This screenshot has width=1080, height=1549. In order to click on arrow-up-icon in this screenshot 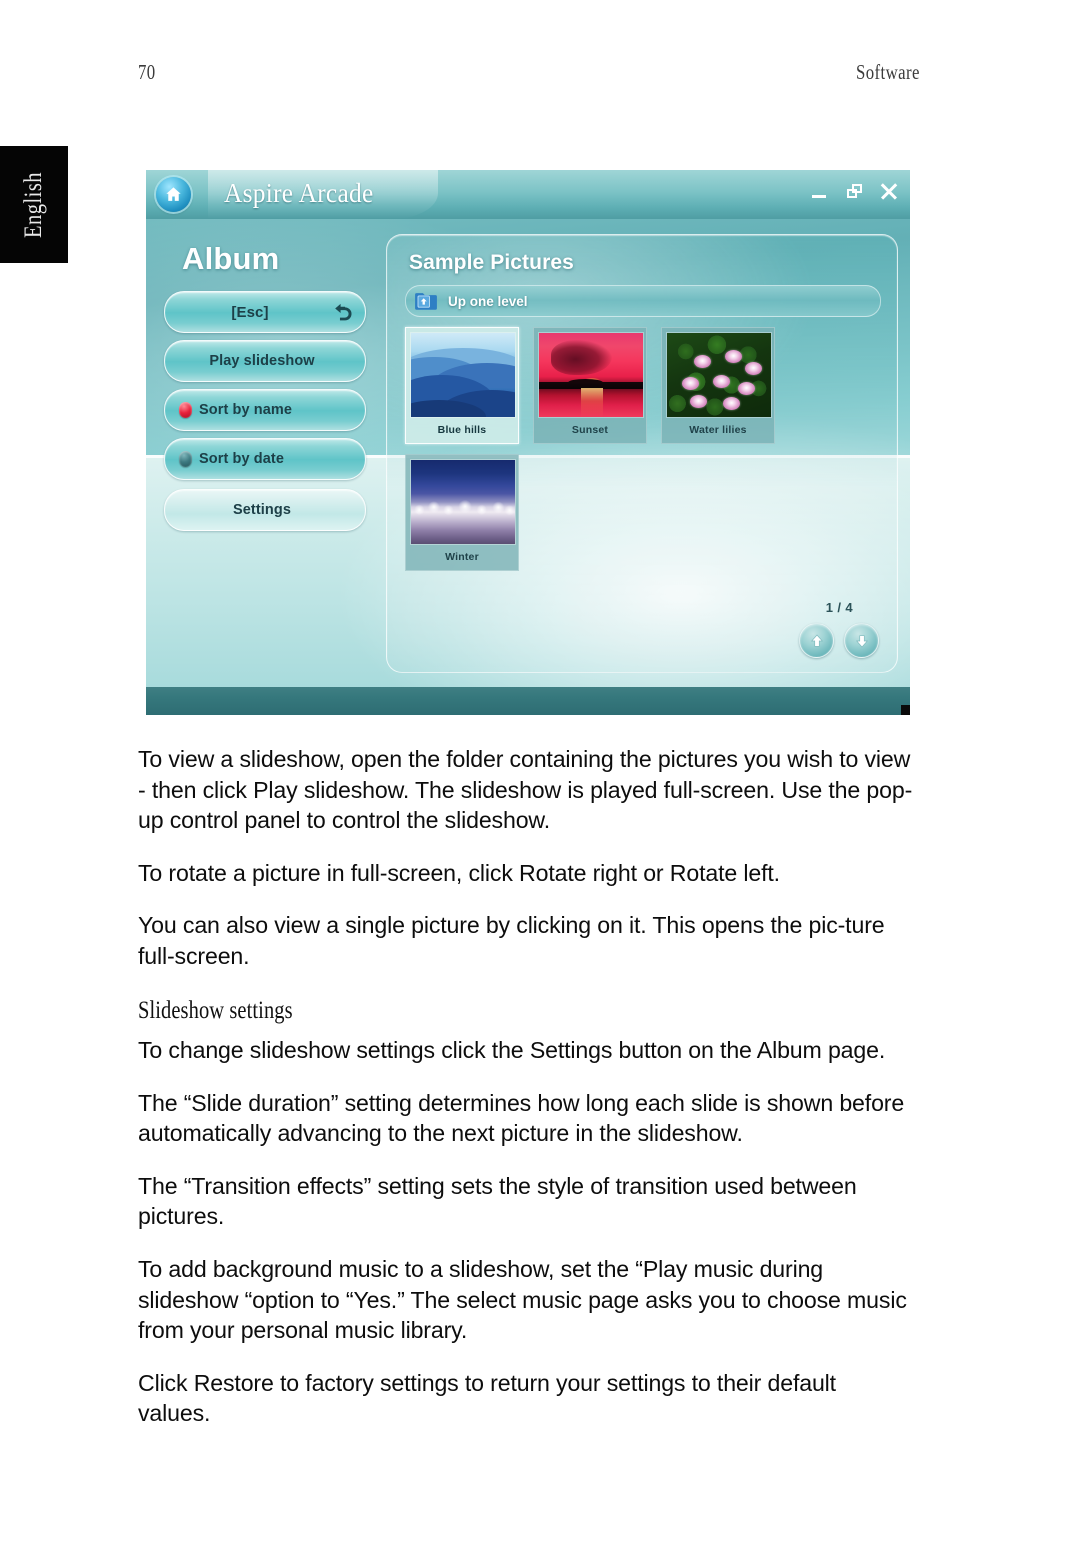, I will do `click(816, 640)`.